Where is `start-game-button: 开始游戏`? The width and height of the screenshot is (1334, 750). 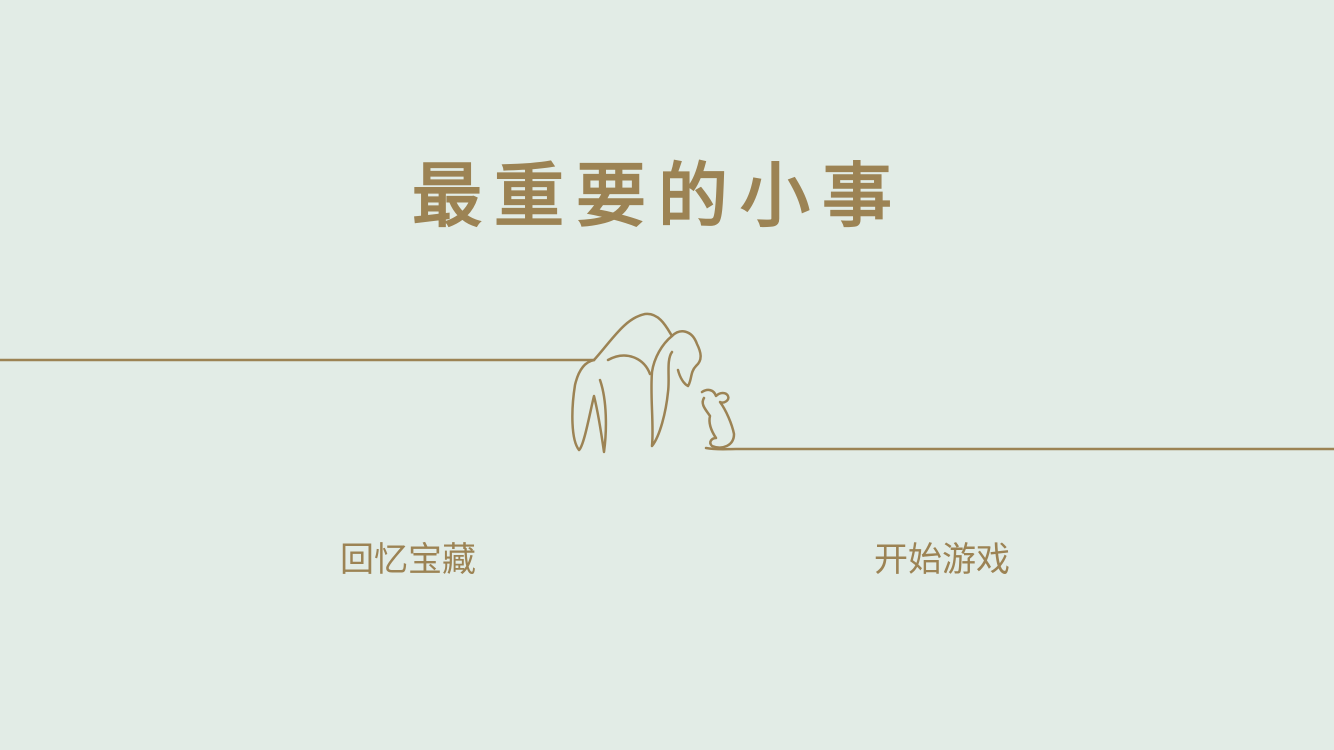
start-game-button: 开始游戏 is located at coordinates (949, 560).